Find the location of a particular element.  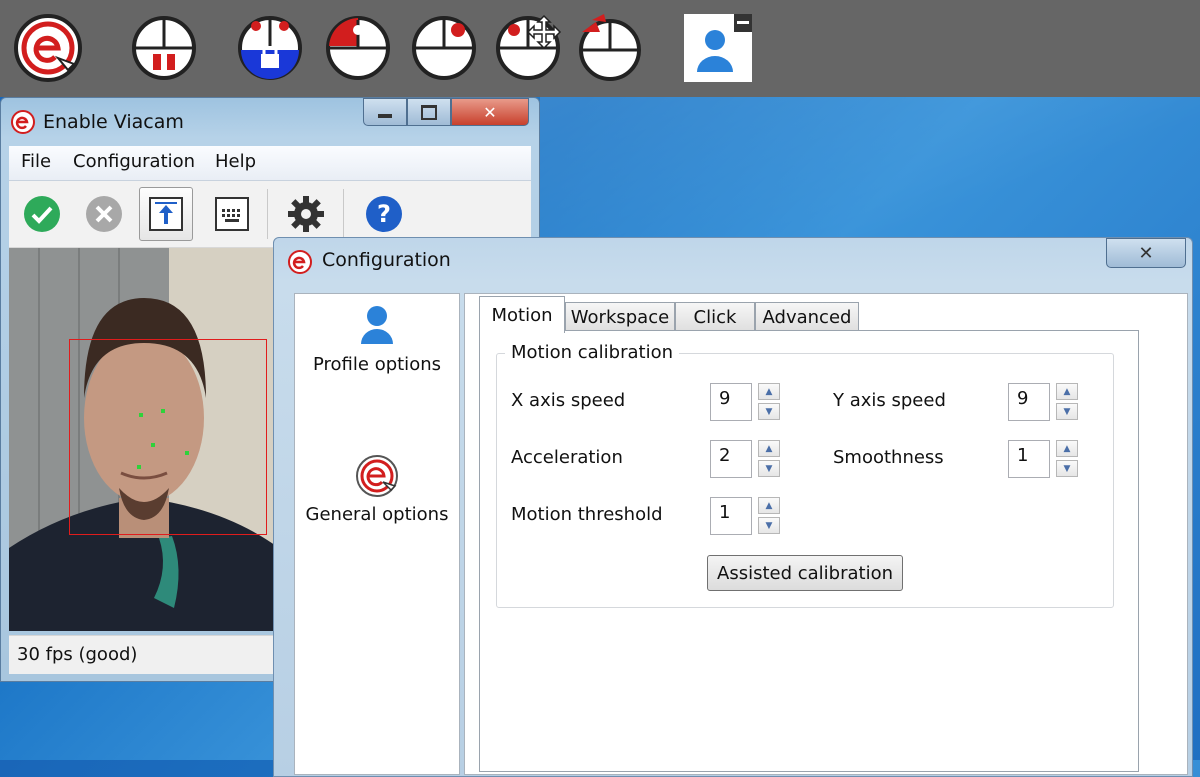

close-button: ✕ is located at coordinates (490, 112).